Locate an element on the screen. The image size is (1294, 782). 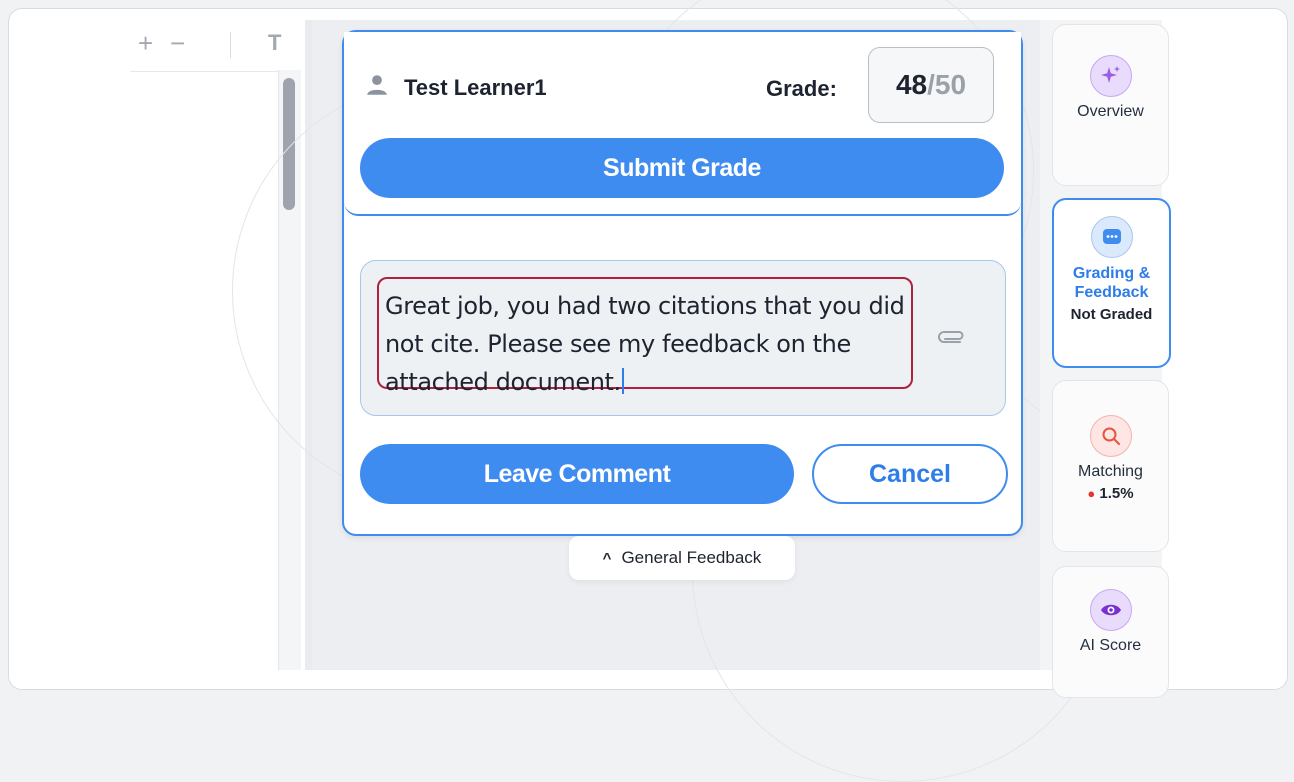
learner-info: Test Learner1 is located at coordinates (455, 87).